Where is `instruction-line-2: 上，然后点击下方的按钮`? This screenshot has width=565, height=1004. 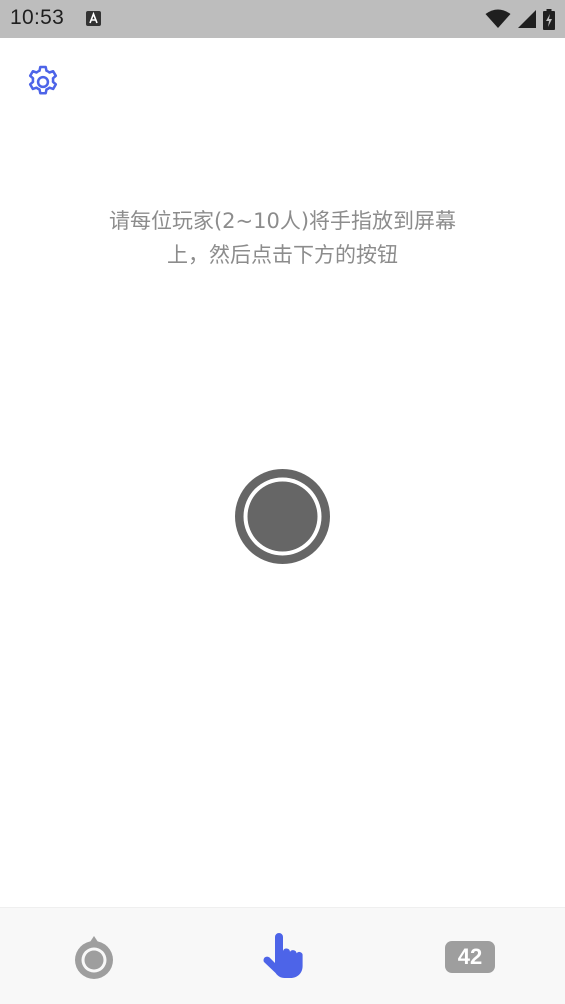
instruction-line-2: 上，然后点击下方的按钮 is located at coordinates (282, 255).